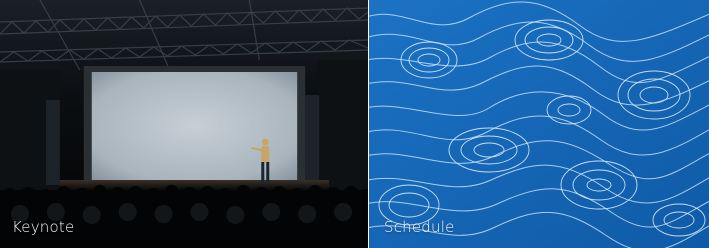 The height and width of the screenshot is (248, 709). I want to click on schedule-label: Schedule, so click(419, 227).